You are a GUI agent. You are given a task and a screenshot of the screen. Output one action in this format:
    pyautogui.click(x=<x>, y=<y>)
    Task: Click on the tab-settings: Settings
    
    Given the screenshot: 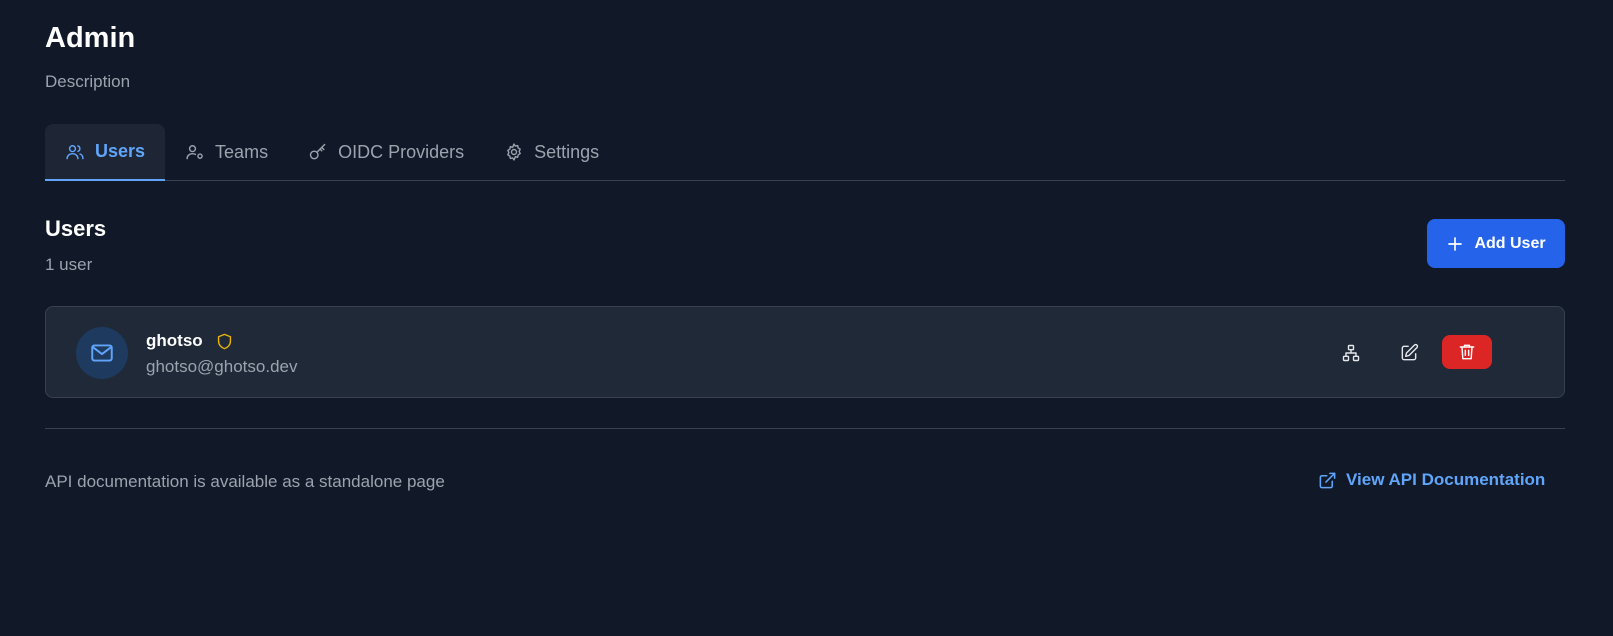 What is the action you would take?
    pyautogui.click(x=551, y=152)
    